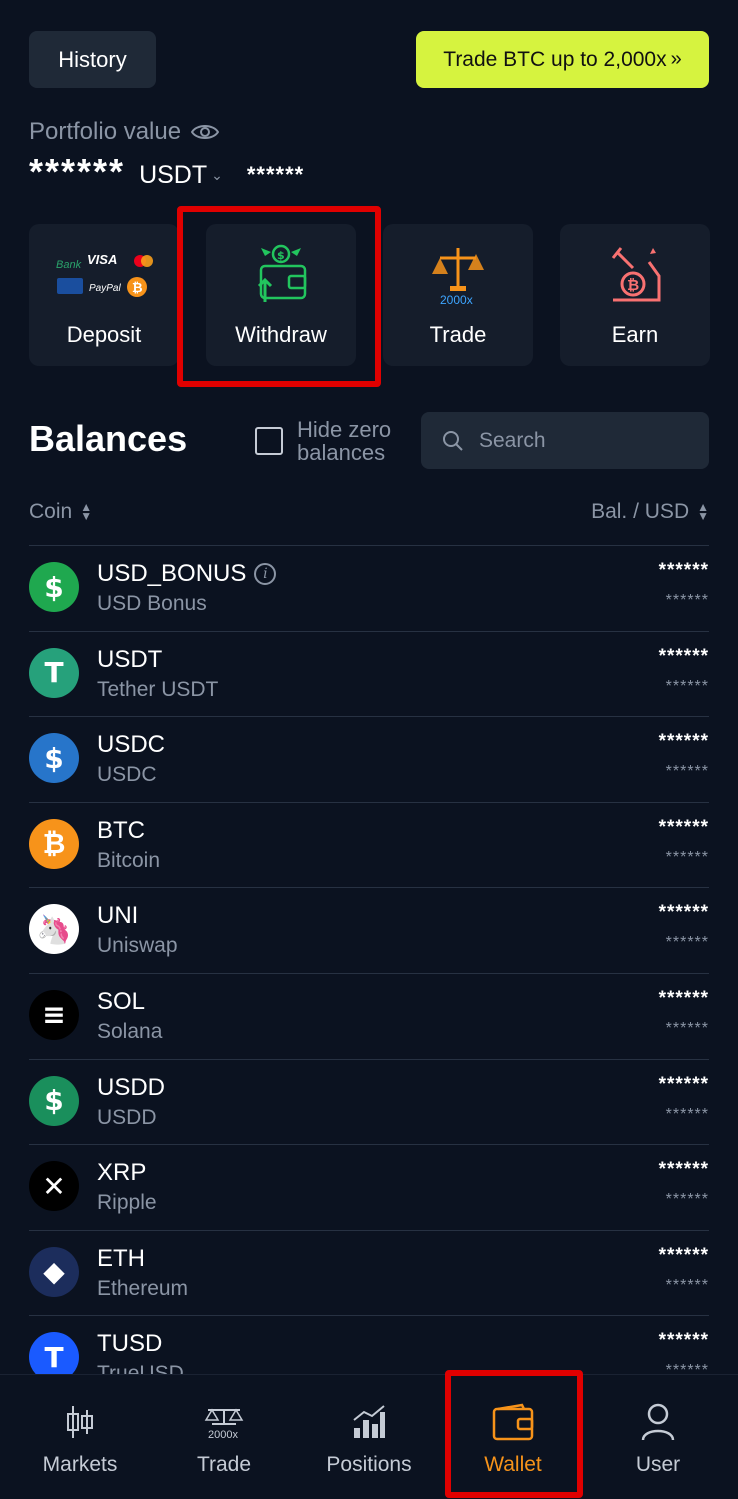  What do you see at coordinates (104, 334) in the screenshot?
I see `deposit-label: Deposit` at bounding box center [104, 334].